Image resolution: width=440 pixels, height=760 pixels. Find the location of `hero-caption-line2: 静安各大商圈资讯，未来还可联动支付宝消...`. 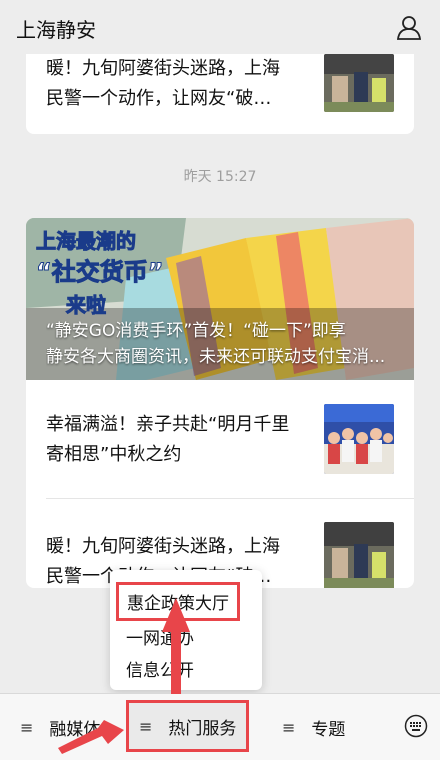

hero-caption-line2: 静安各大商圈资讯，未来还可联动支付宝消... is located at coordinates (216, 357).